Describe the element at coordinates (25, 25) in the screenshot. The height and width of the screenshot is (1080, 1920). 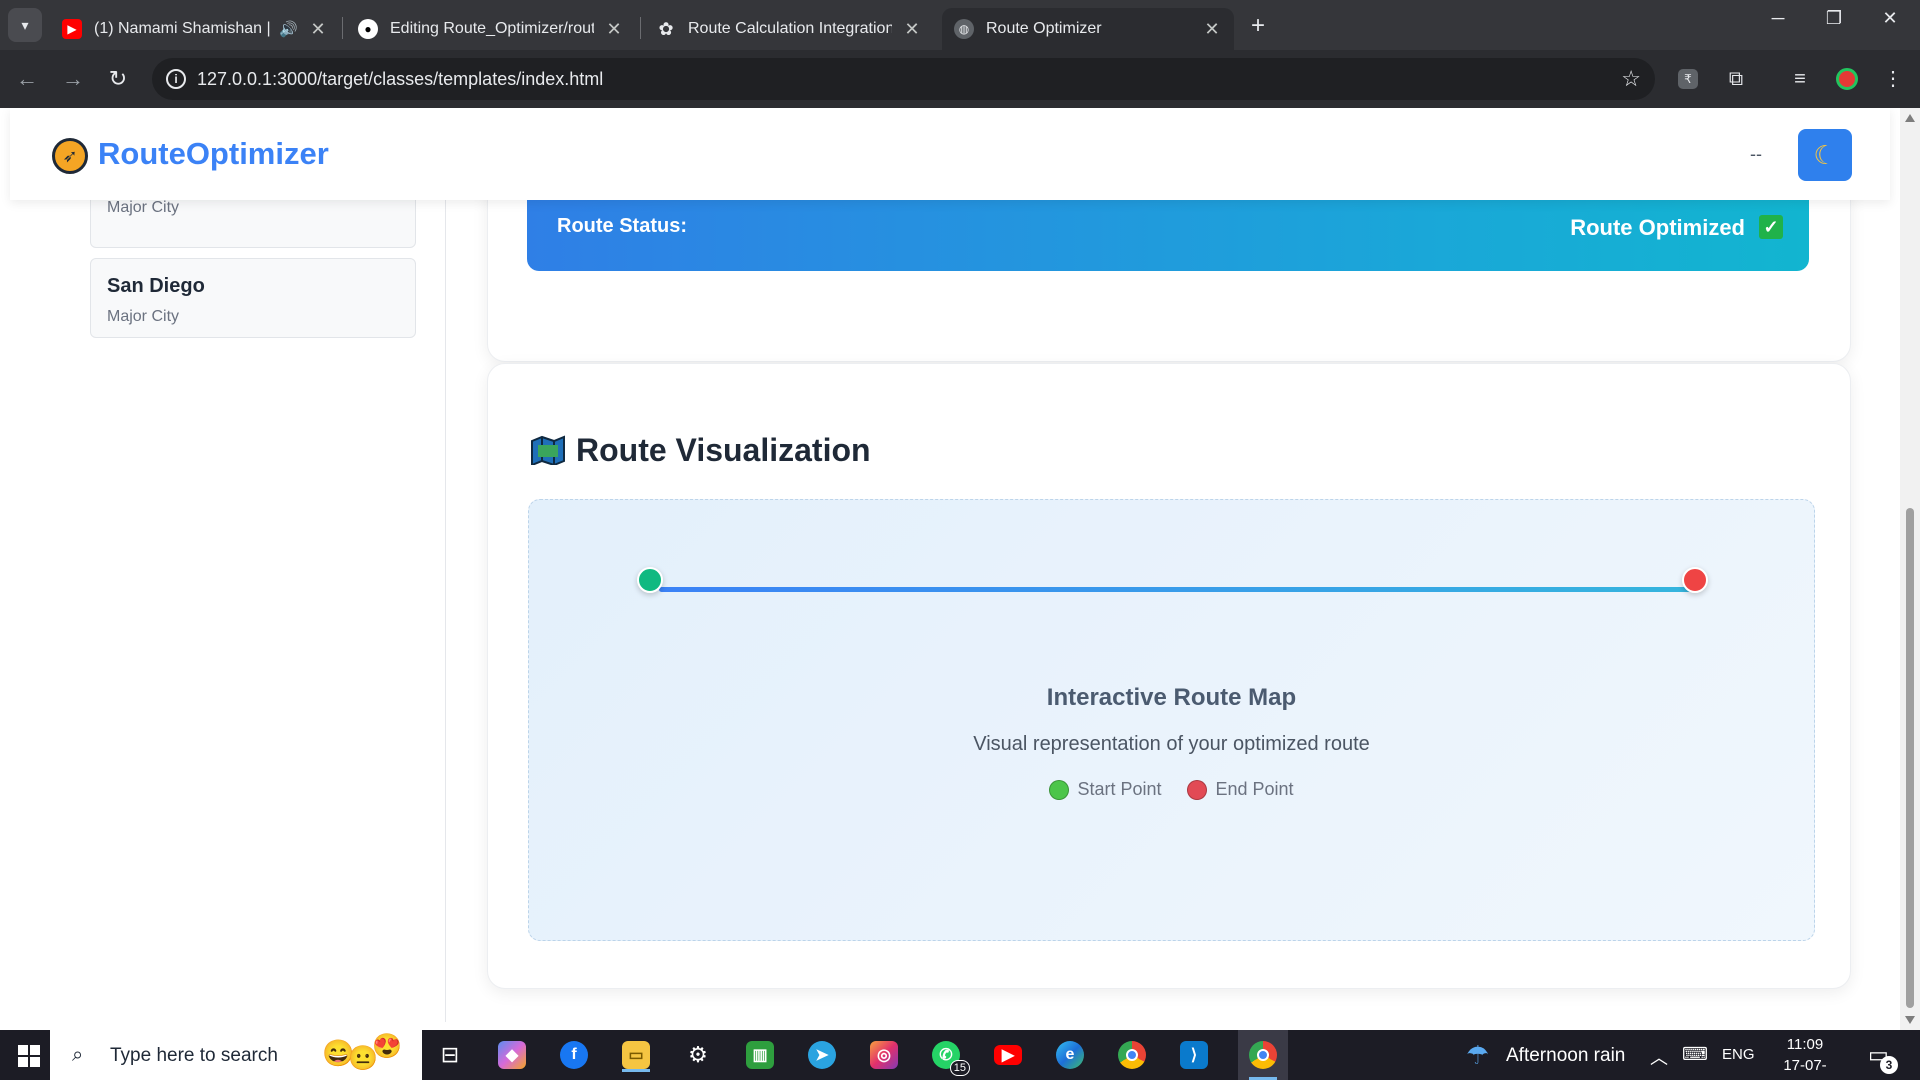
I see `tab-search-chevron-icon: ▾` at that location.